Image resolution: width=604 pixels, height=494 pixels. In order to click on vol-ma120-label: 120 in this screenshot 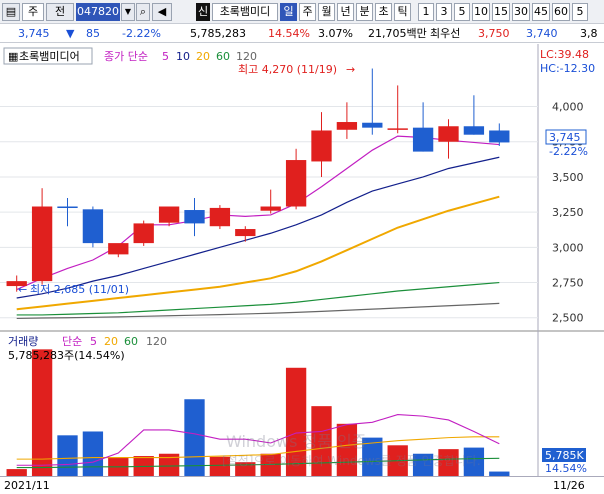, I will do `click(156, 341)`.